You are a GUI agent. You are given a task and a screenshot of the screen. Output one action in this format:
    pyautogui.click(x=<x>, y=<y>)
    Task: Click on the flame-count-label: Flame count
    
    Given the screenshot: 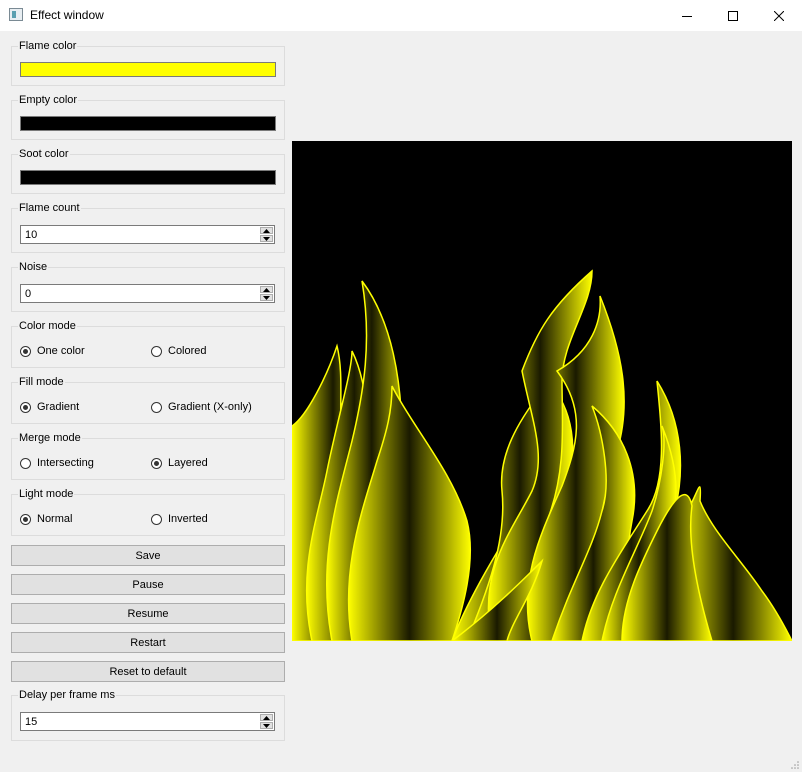 What is the action you would take?
    pyautogui.click(x=49, y=208)
    